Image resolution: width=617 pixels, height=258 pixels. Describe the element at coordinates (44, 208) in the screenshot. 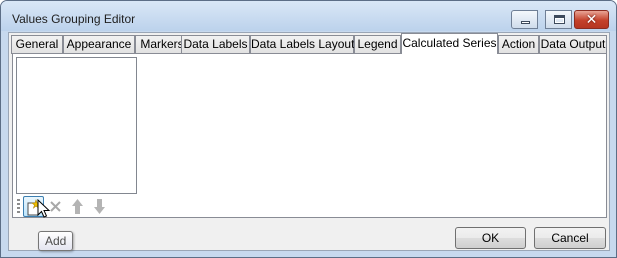

I see `mouse-cursor-icon` at that location.